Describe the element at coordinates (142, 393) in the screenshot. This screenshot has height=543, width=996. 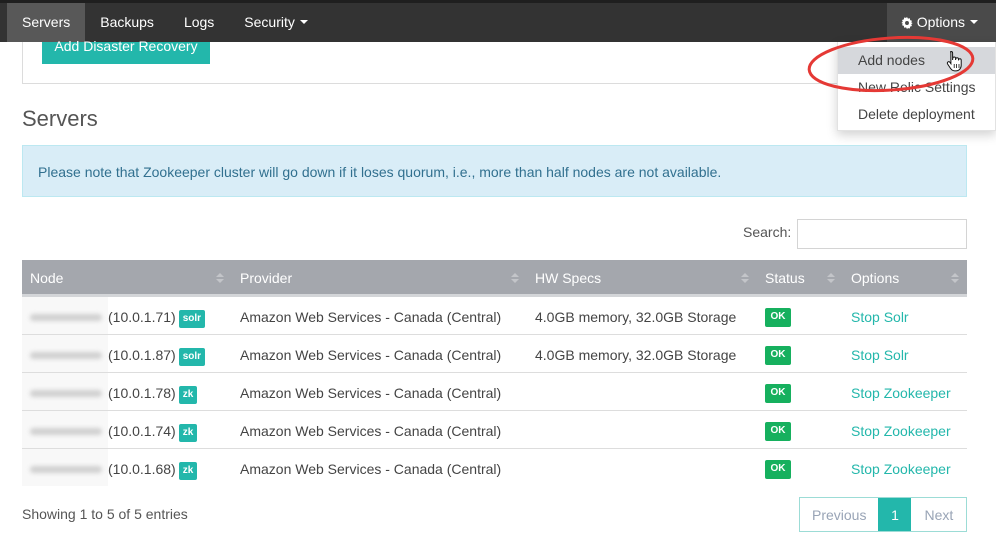
I see `node-ip: (10.0.1.78)` at that location.